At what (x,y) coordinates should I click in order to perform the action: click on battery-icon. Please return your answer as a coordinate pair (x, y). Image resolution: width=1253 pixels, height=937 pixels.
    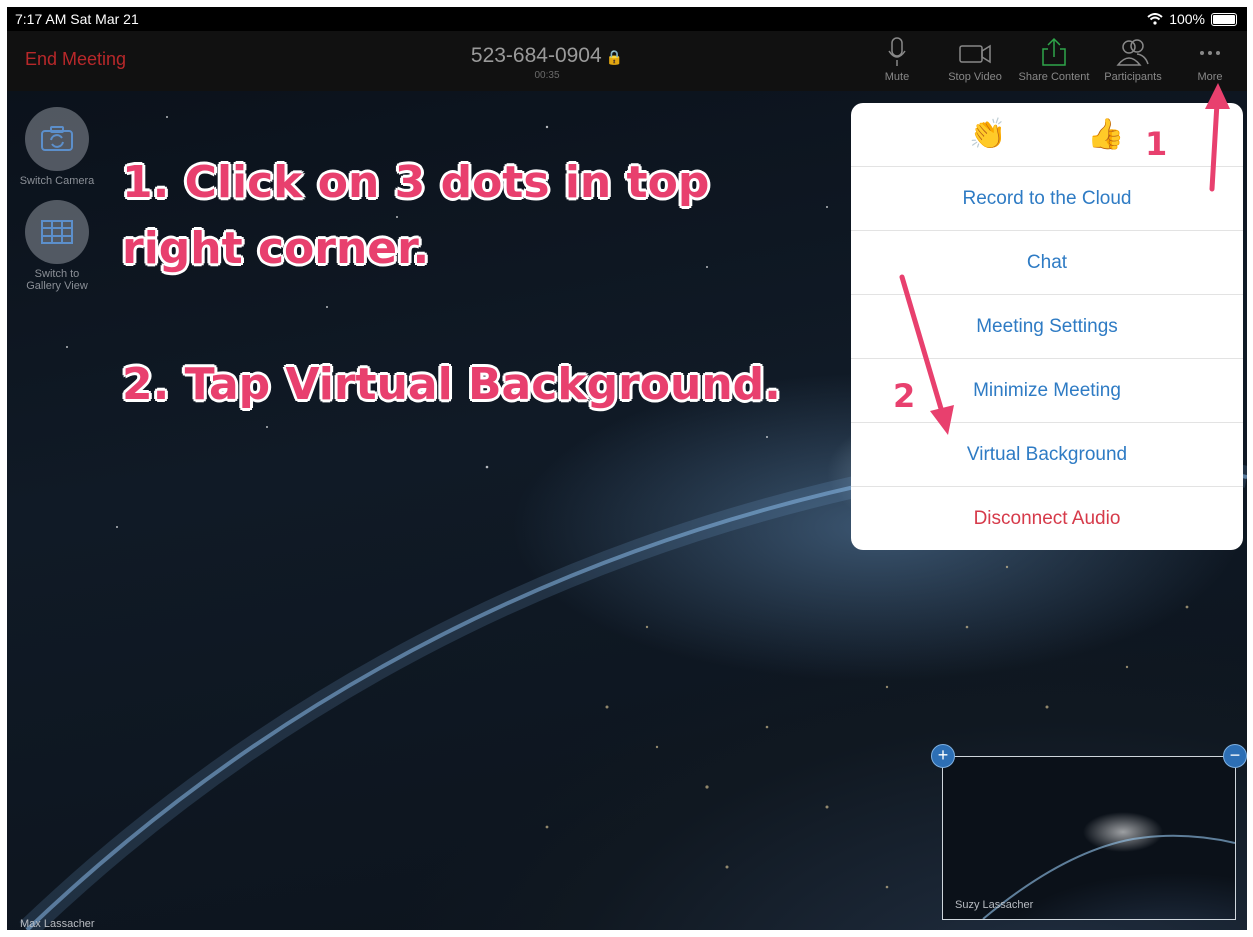
    Looking at the image, I should click on (1224, 19).